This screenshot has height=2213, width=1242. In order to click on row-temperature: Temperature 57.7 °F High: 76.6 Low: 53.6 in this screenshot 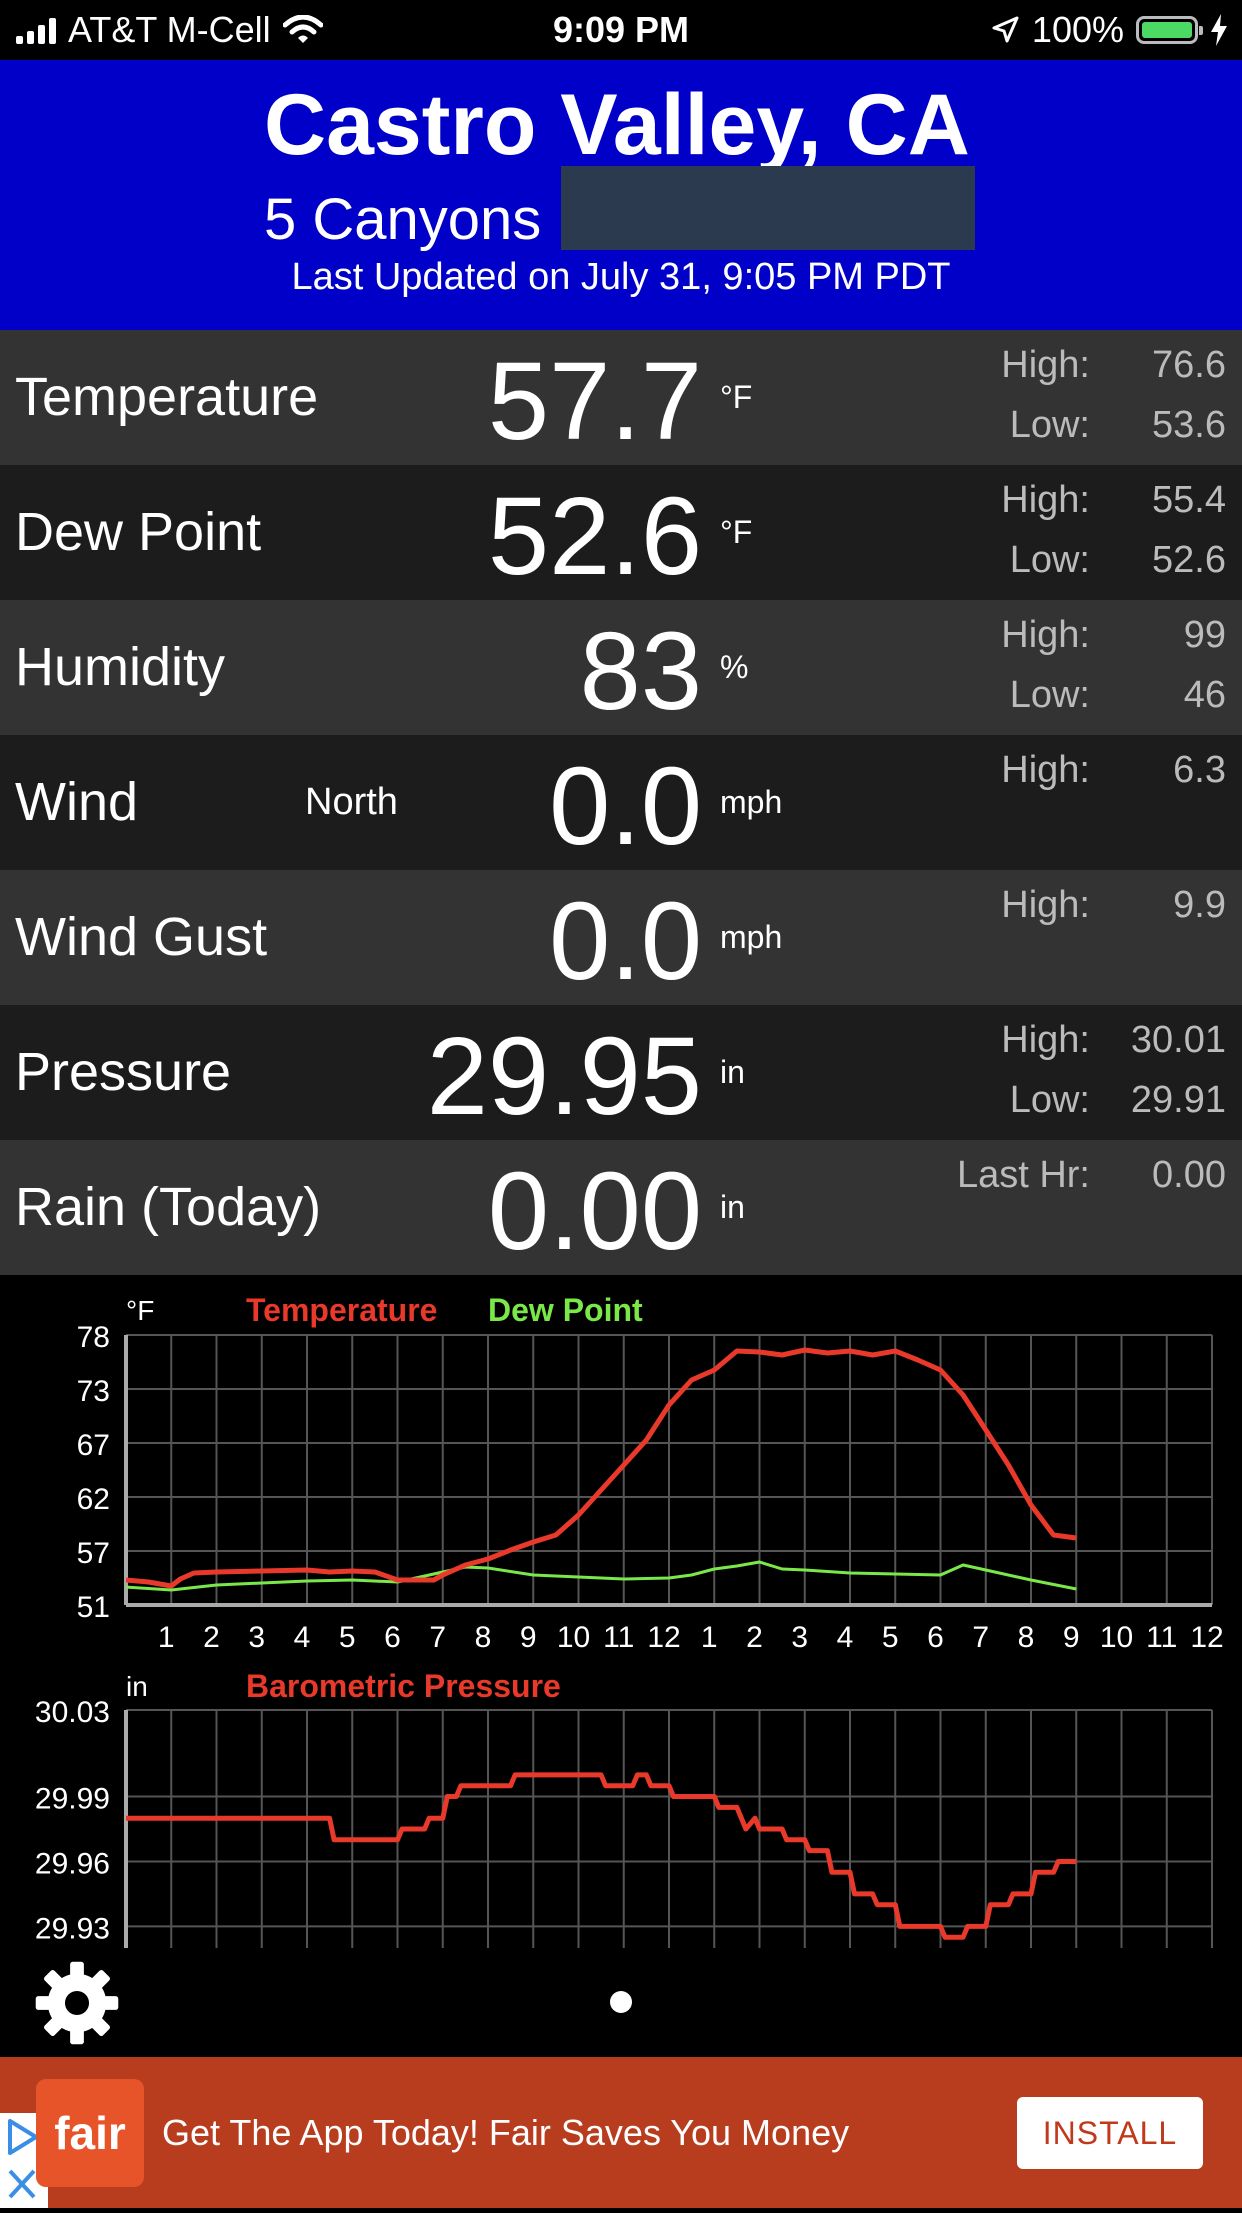, I will do `click(621, 397)`.